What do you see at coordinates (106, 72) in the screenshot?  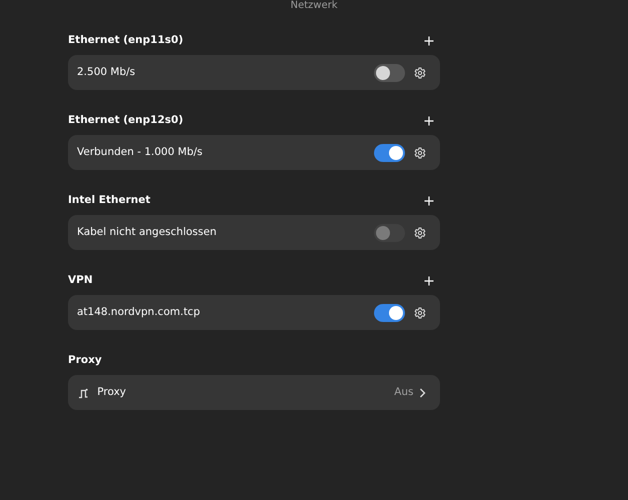 I see `connection-label: 2.500 Mb/s` at bounding box center [106, 72].